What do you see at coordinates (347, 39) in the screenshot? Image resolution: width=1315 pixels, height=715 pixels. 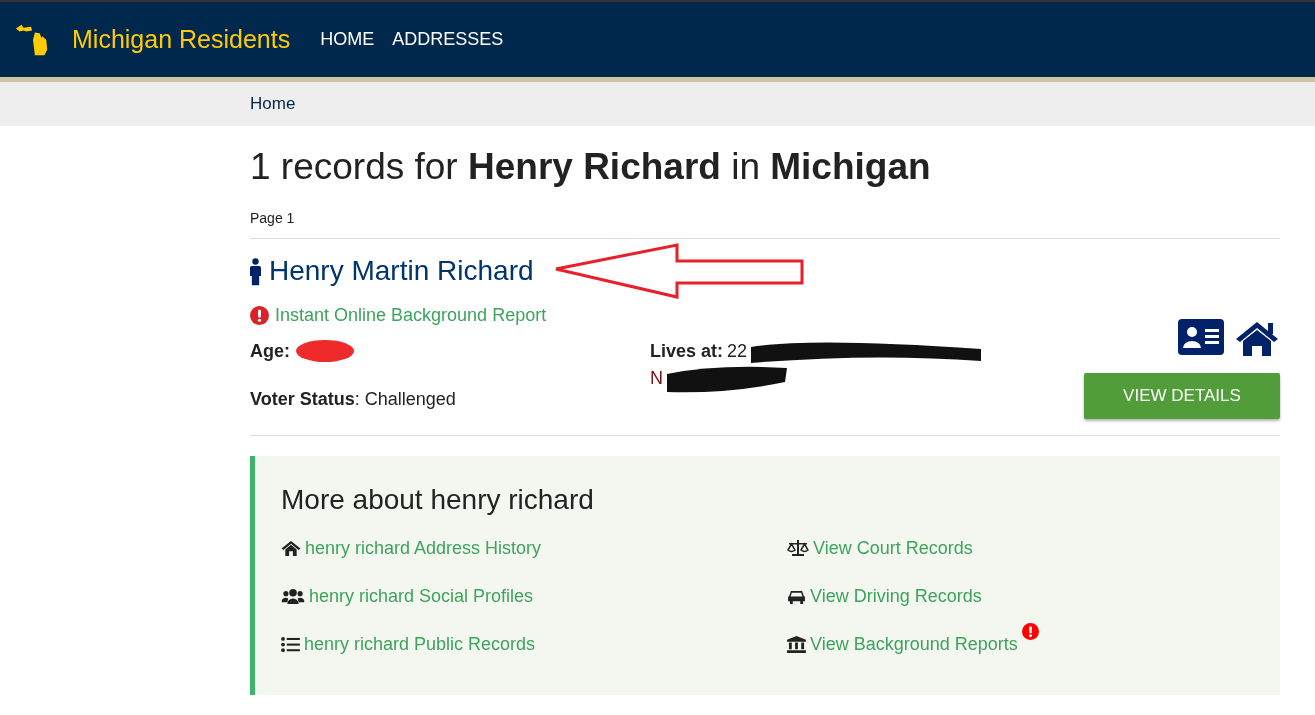 I see `nav-link: HOME` at bounding box center [347, 39].